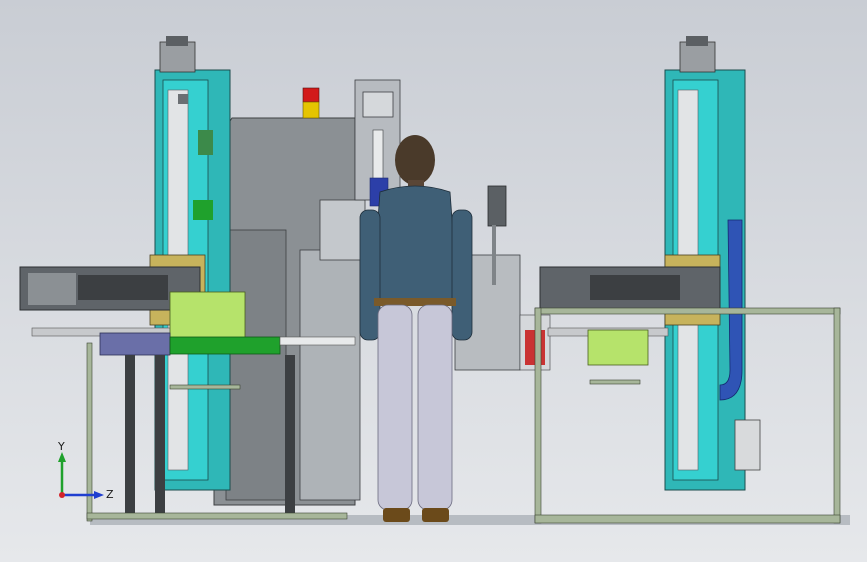 Image resolution: width=867 pixels, height=562 pixels. What do you see at coordinates (99, 495) in the screenshot?
I see `z-axis-arrowhead` at bounding box center [99, 495].